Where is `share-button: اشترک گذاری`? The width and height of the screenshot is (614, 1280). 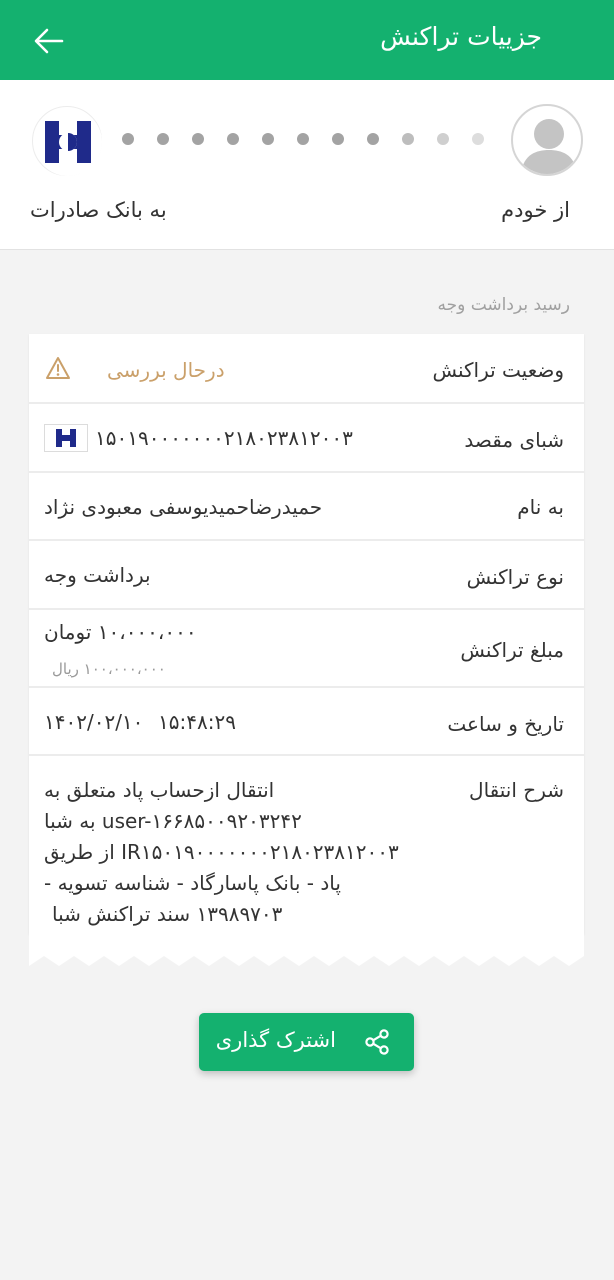
share-button: اشترک گذاری is located at coordinates (306, 1042).